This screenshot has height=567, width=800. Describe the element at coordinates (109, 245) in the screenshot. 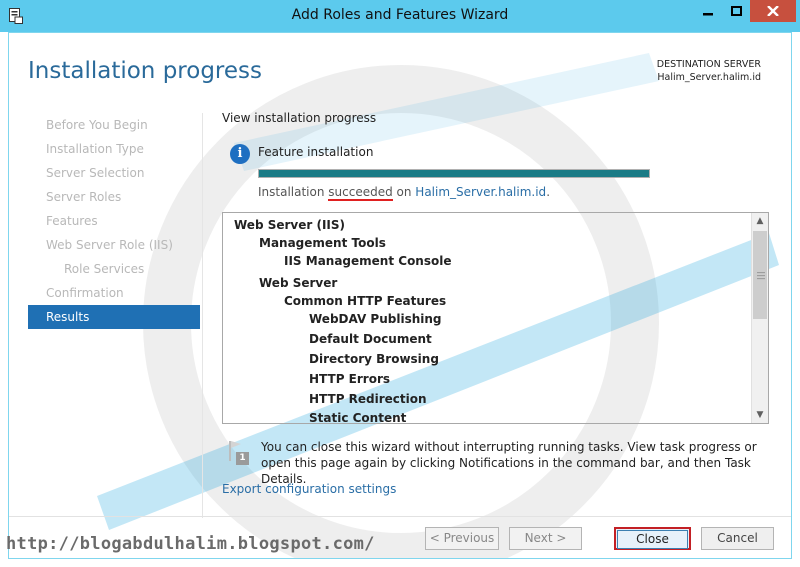

I see `nav-item-web-server-role: Web Server Role (IIS)` at that location.